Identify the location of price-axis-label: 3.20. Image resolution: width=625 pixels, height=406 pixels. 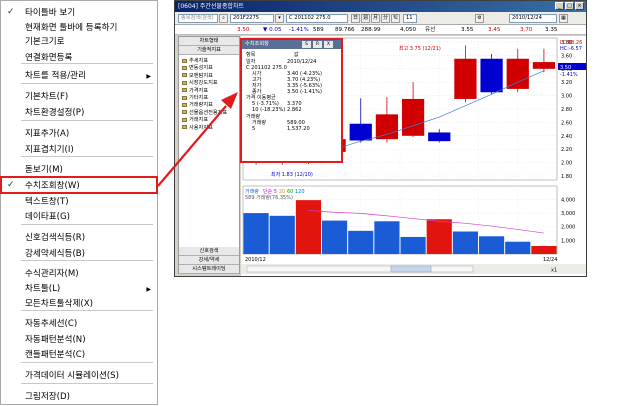
(566, 83).